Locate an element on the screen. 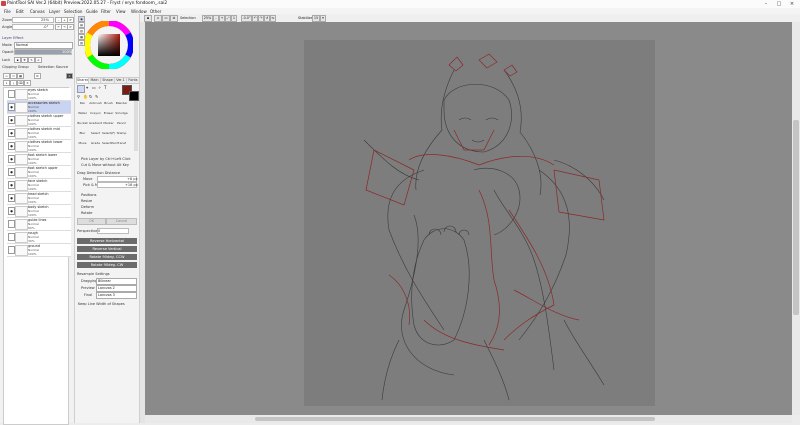  scratchpad-icon: ▧ is located at coordinates (81, 43).